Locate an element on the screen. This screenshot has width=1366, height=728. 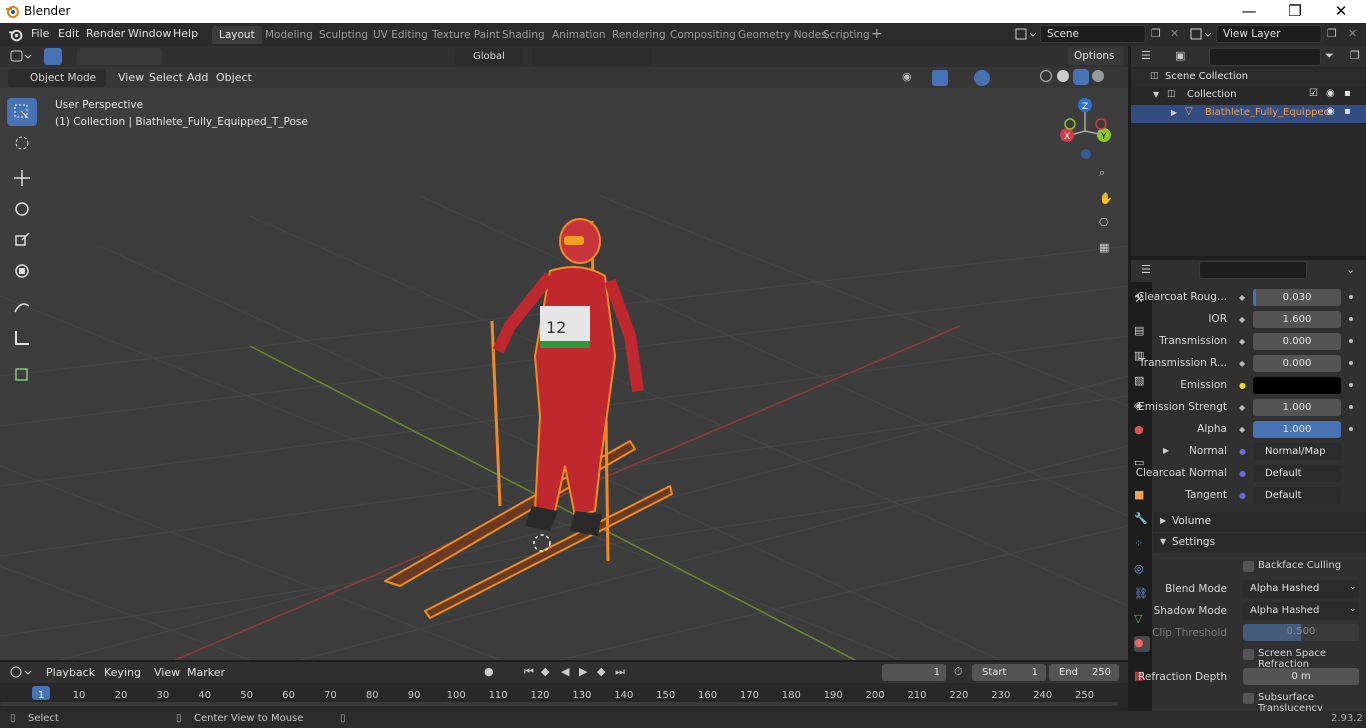
marker-menu: Marker is located at coordinates (206, 672).